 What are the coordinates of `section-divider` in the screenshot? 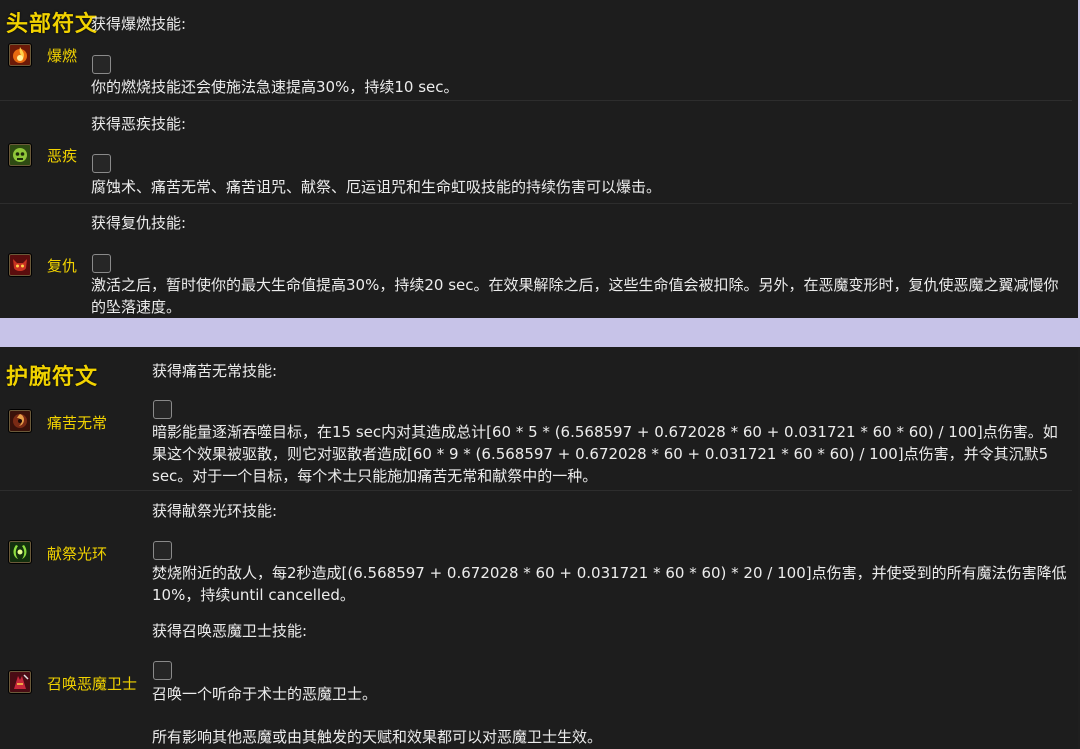 It's located at (540, 332).